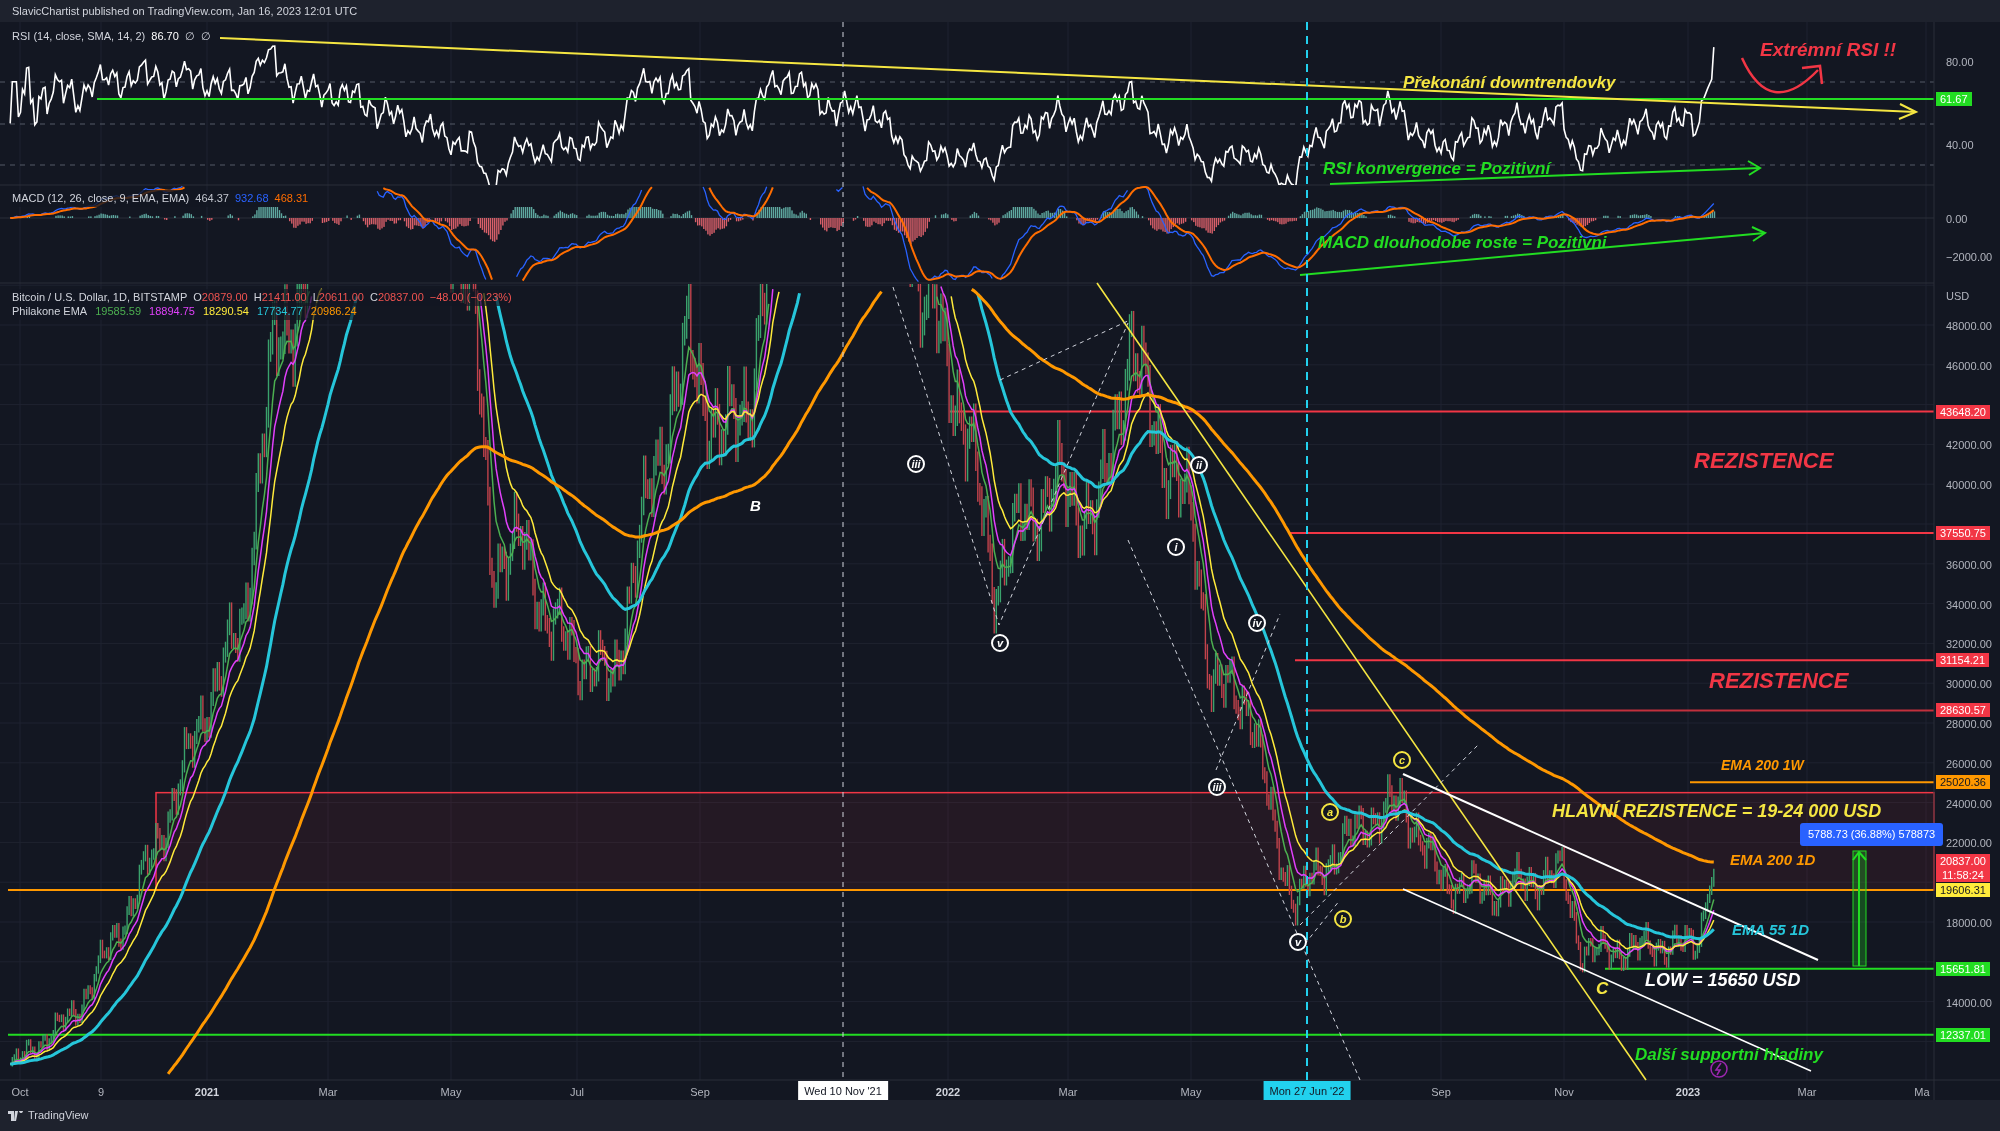 The height and width of the screenshot is (1131, 2000). I want to click on indicator-value: 18894.75, so click(172, 311).